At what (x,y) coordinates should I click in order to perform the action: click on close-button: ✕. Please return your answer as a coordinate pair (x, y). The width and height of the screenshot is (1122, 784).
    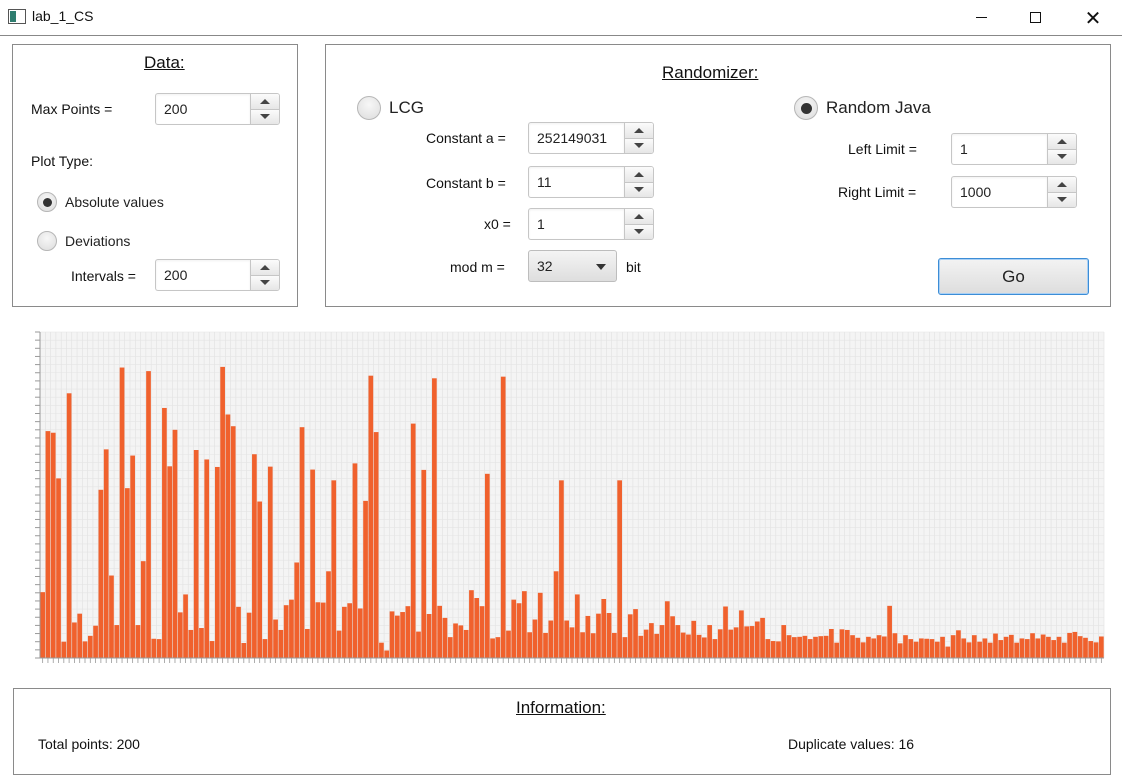
    Looking at the image, I should click on (1093, 17).